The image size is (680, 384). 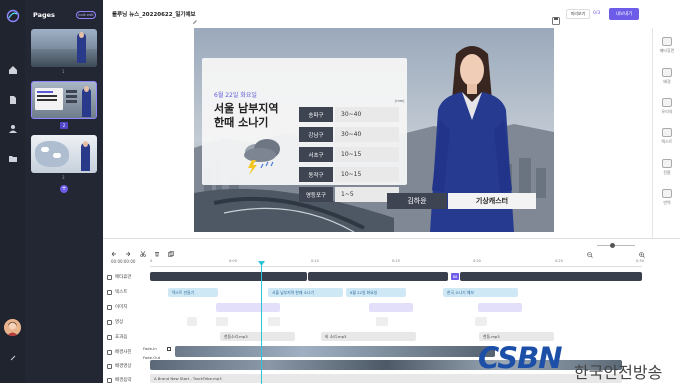 I want to click on ruler-tick: 0:25, so click(x=559, y=261).